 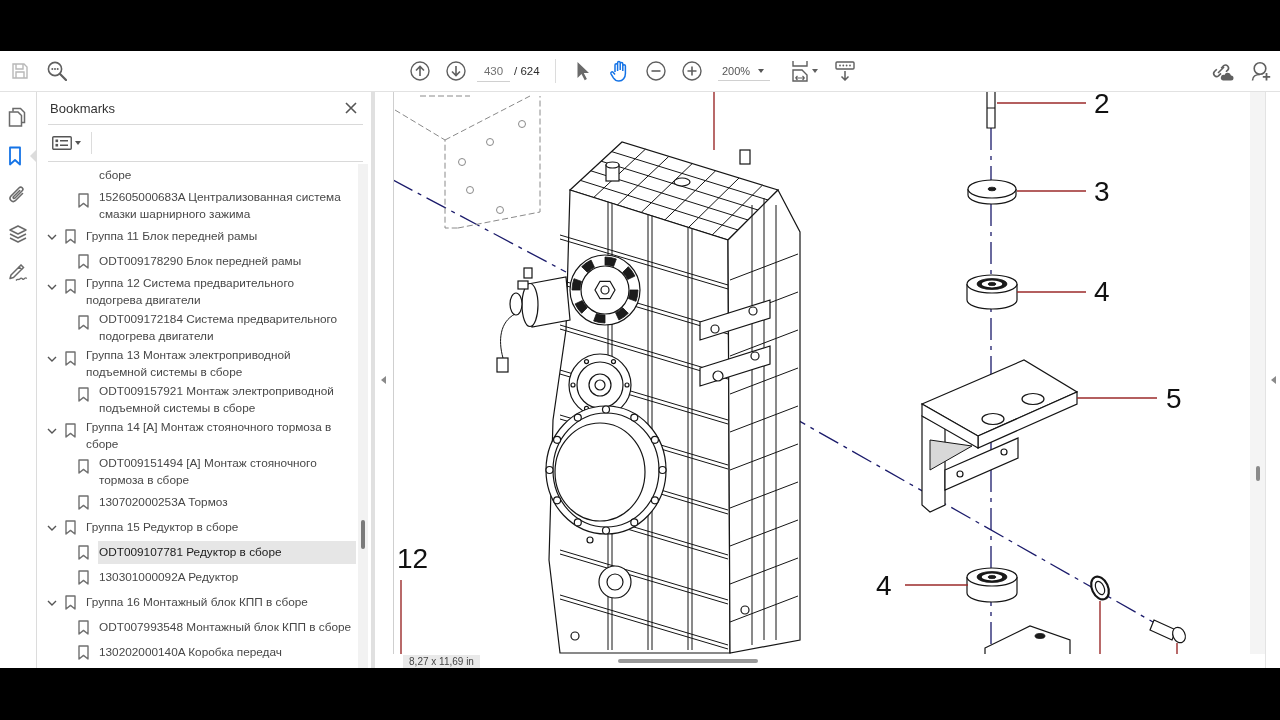 What do you see at coordinates (619, 71) in the screenshot?
I see `hand-icon` at bounding box center [619, 71].